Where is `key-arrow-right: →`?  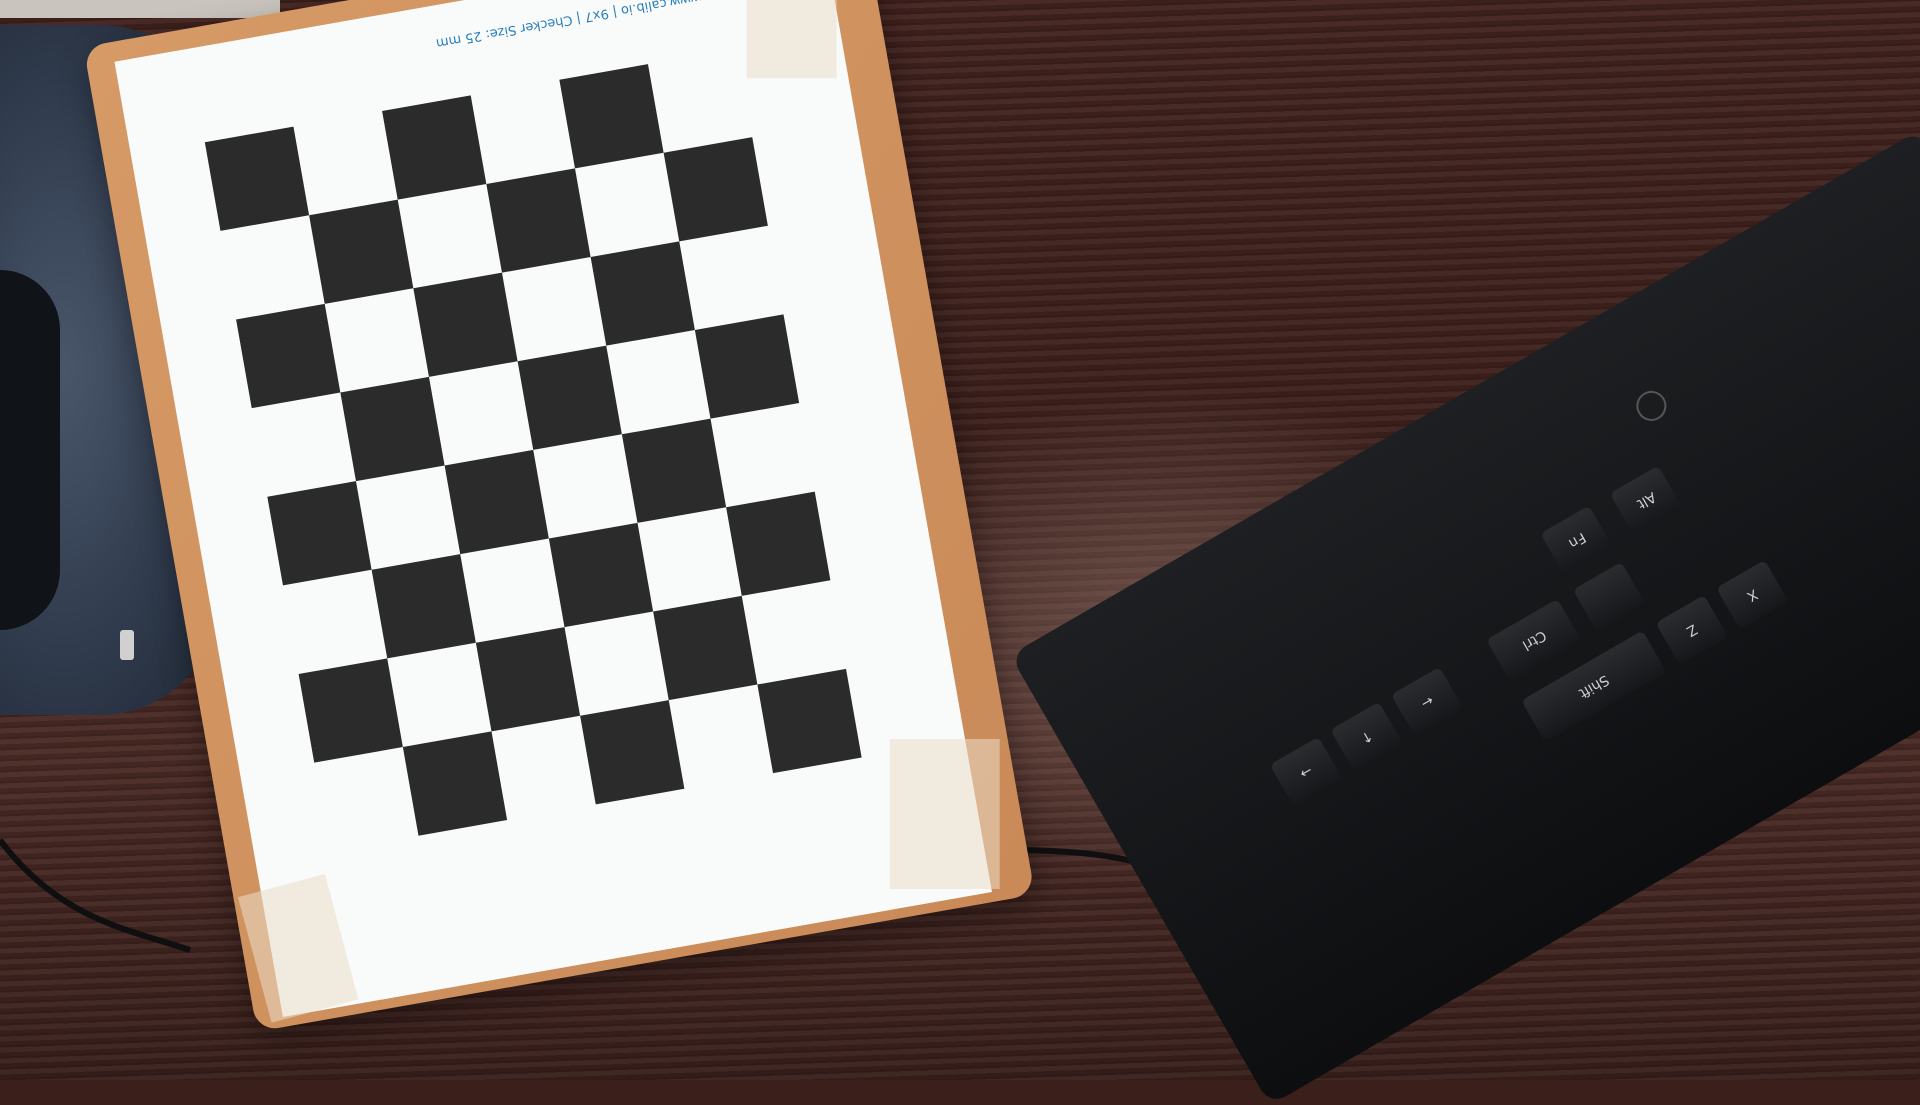 key-arrow-right: → is located at coordinates (1306, 771).